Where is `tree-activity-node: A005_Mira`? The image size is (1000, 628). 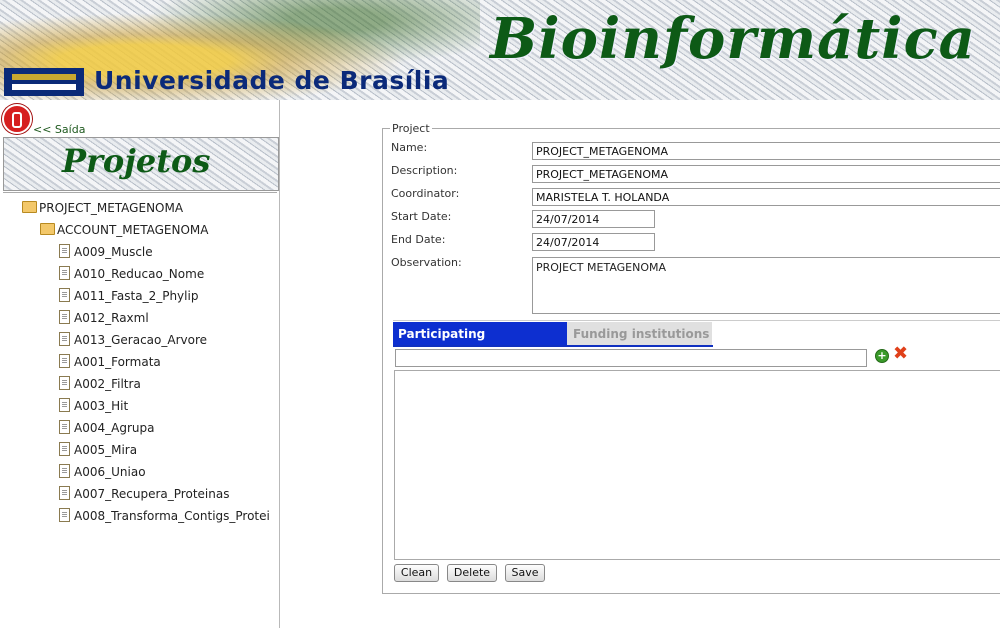 tree-activity-node: A005_Mira is located at coordinates (98, 450).